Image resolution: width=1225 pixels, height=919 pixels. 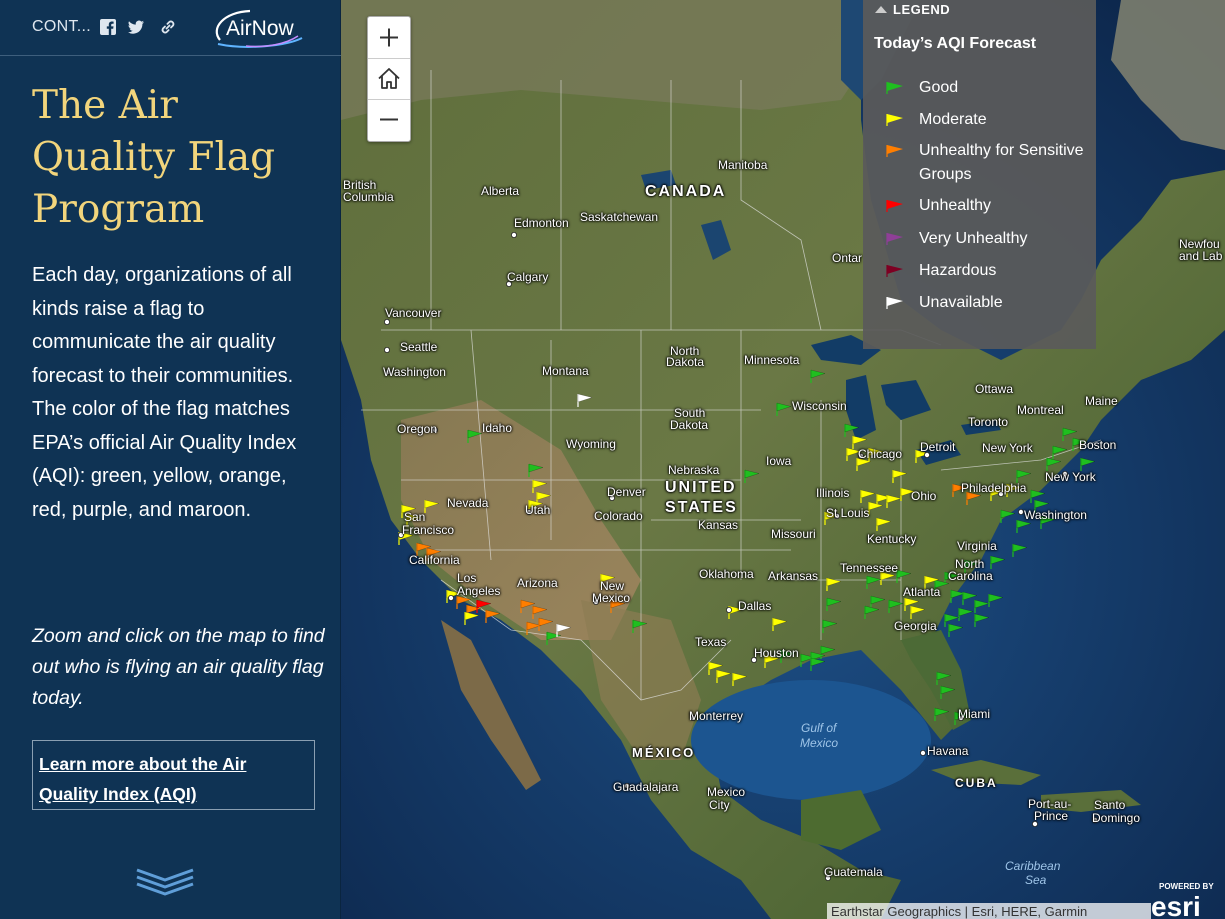 What do you see at coordinates (755, 606) in the screenshot?
I see `label-dallas: Dallas` at bounding box center [755, 606].